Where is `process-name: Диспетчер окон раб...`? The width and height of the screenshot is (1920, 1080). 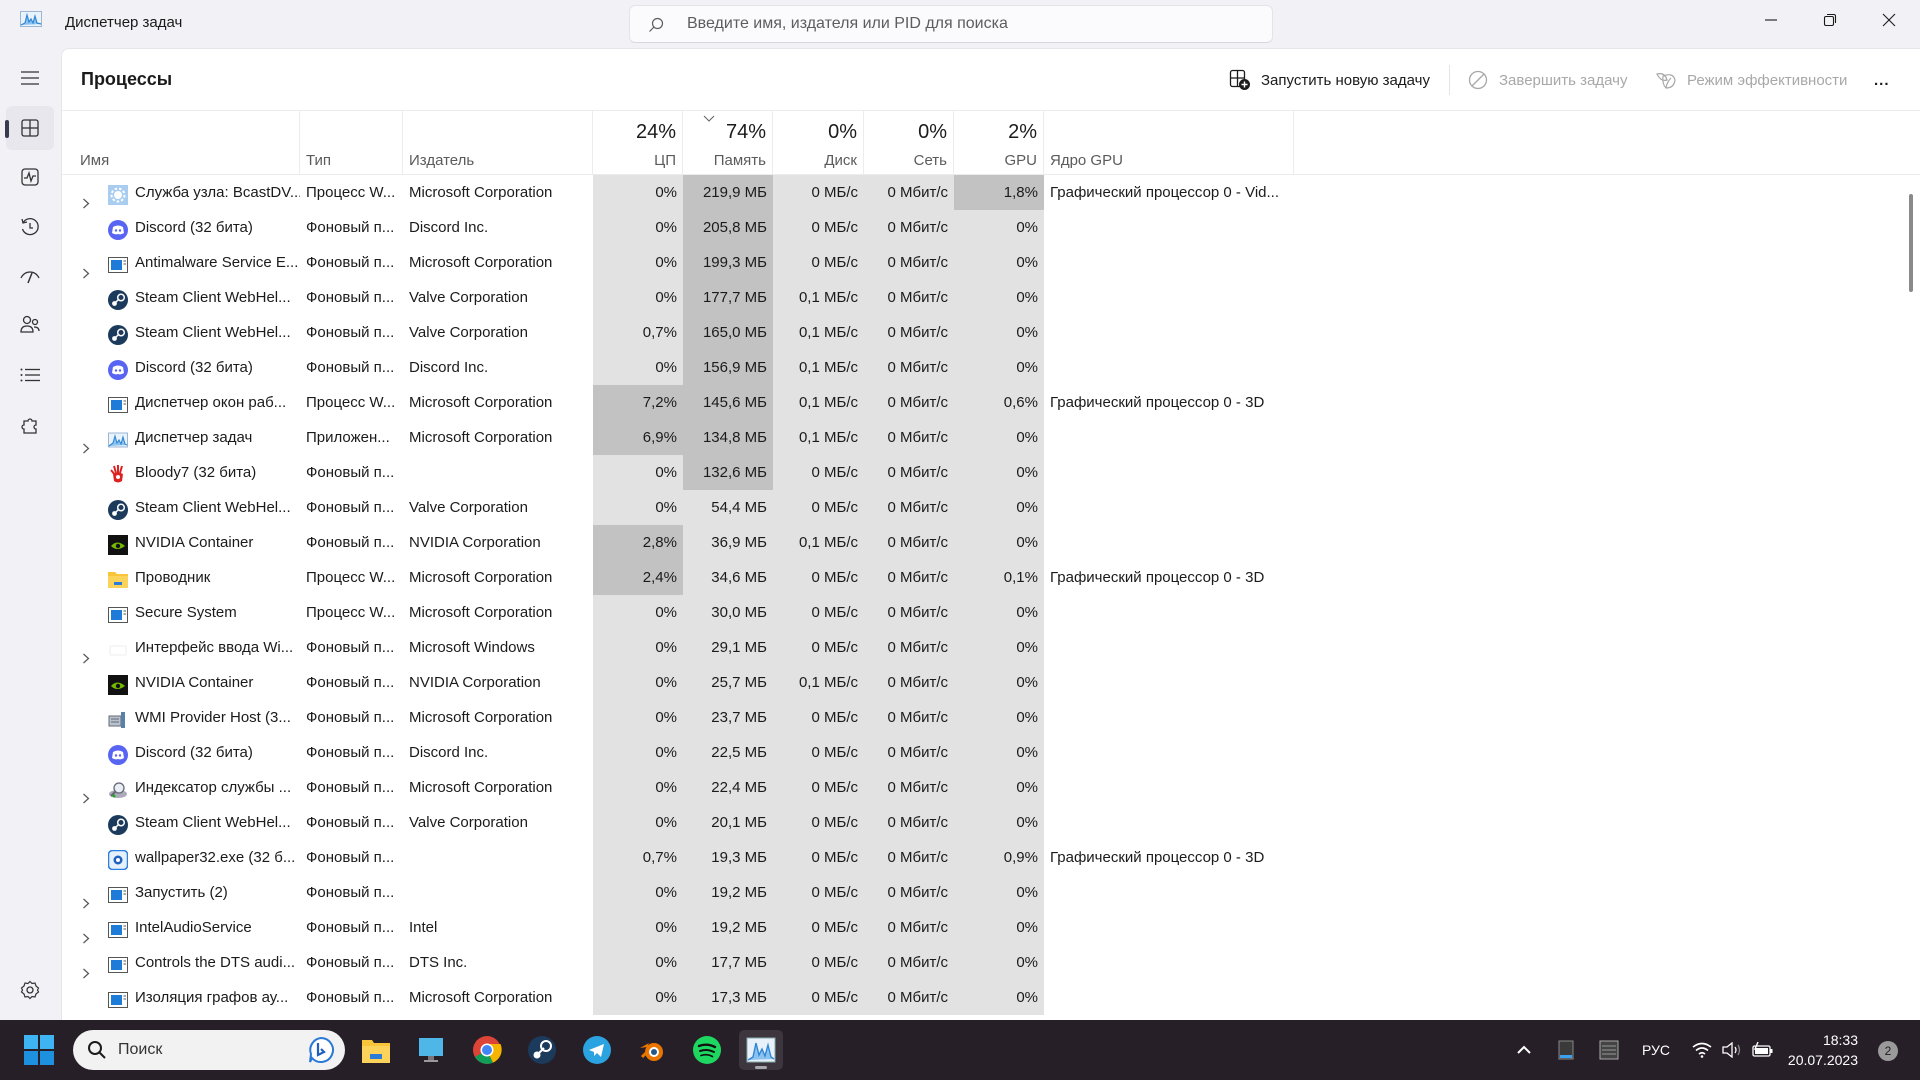
process-name: Диспетчер окон раб... is located at coordinates (211, 402).